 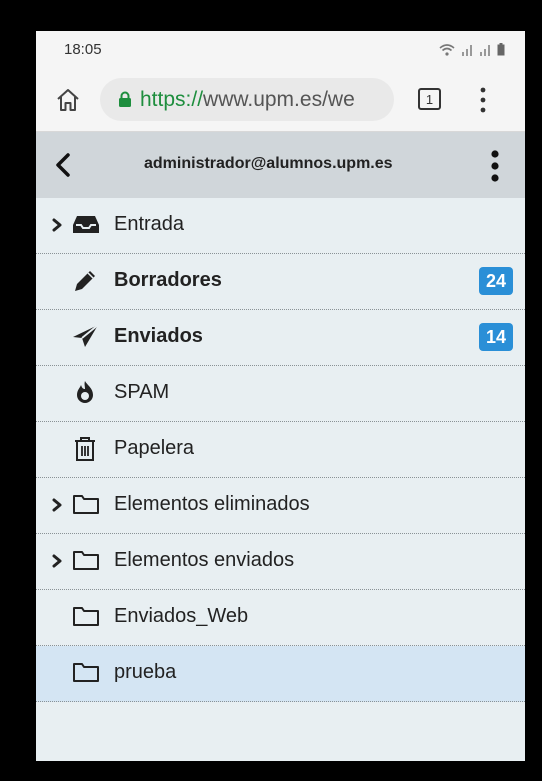 I want to click on lock-icon, so click(x=125, y=99).